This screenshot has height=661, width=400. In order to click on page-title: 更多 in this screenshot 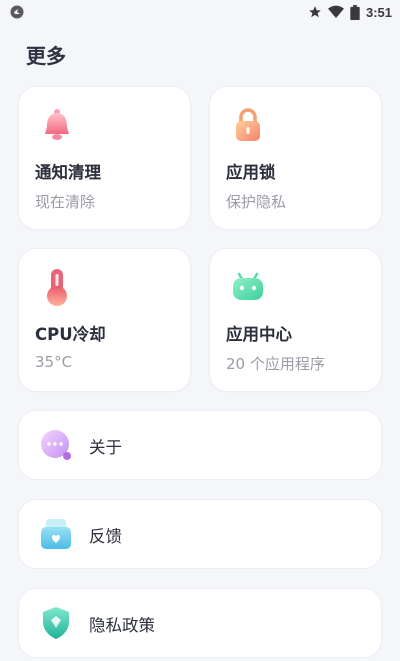, I will do `click(46, 56)`.